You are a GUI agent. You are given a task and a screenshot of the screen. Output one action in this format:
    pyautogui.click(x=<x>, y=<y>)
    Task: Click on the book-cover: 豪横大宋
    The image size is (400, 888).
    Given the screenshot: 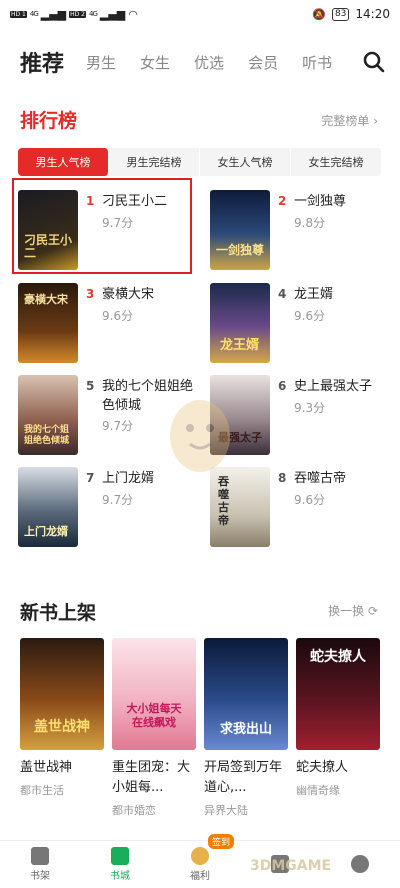 What is the action you would take?
    pyautogui.click(x=48, y=323)
    